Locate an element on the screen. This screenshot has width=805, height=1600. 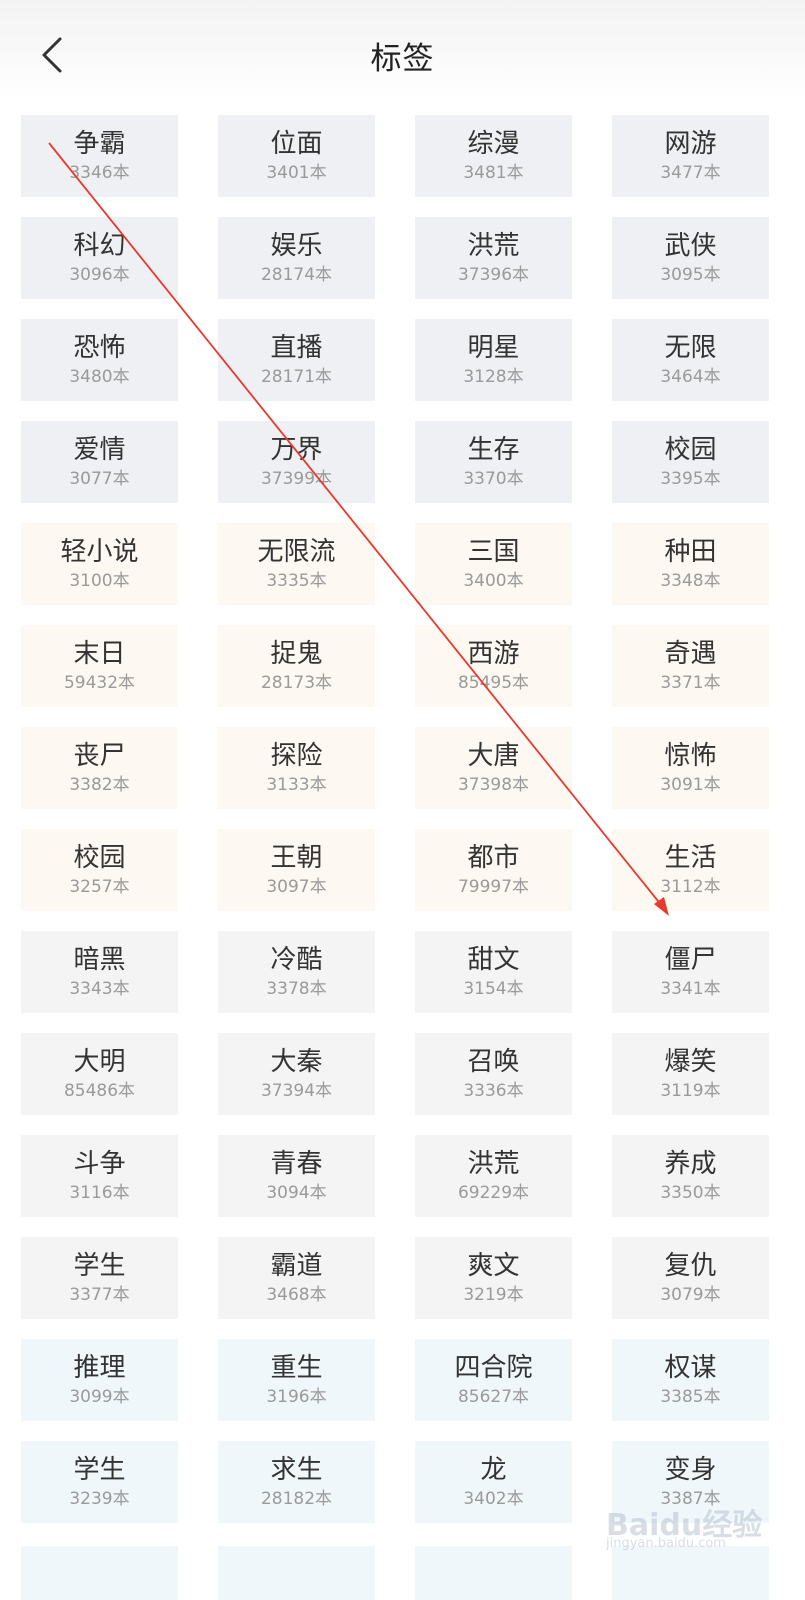
tag-item: 无限流 3335本 is located at coordinates (296, 564).